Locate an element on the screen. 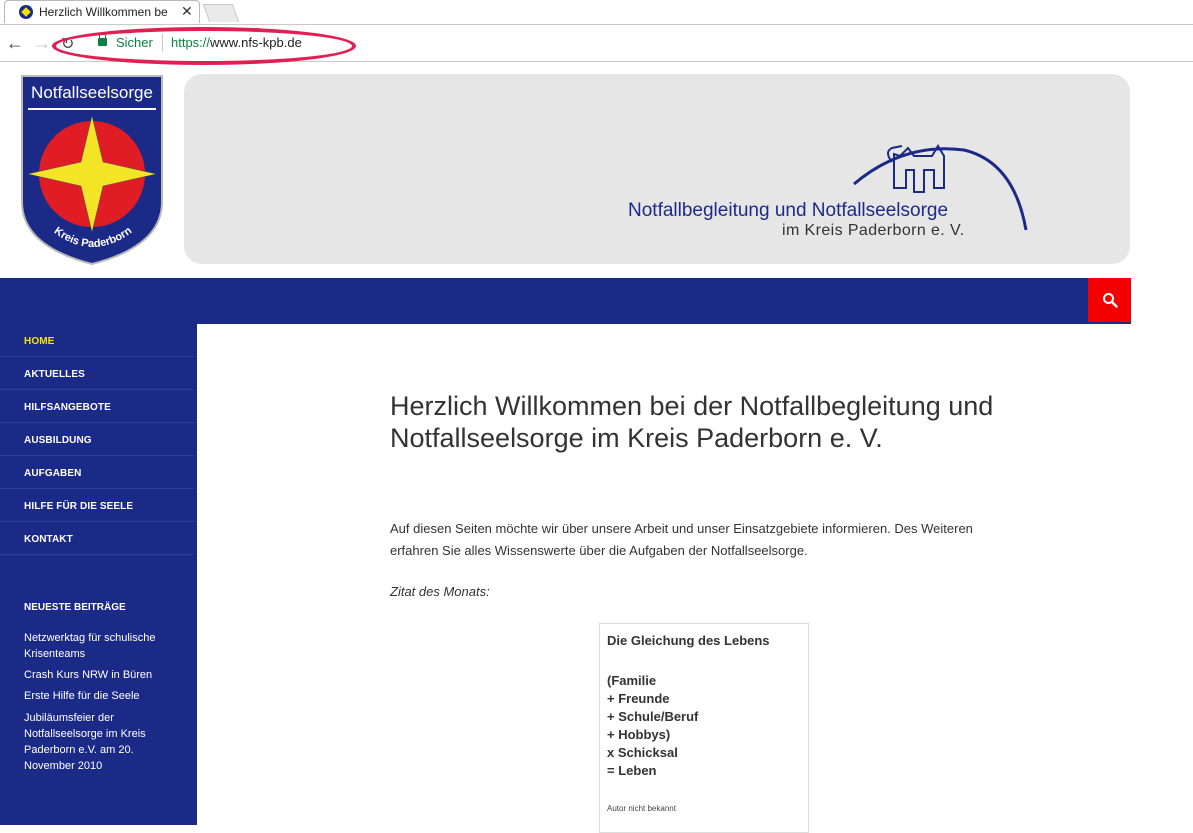 The height and width of the screenshot is (833, 1193). banner-title: Notfallbegleitung und Notfallseelsorge is located at coordinates (788, 210).